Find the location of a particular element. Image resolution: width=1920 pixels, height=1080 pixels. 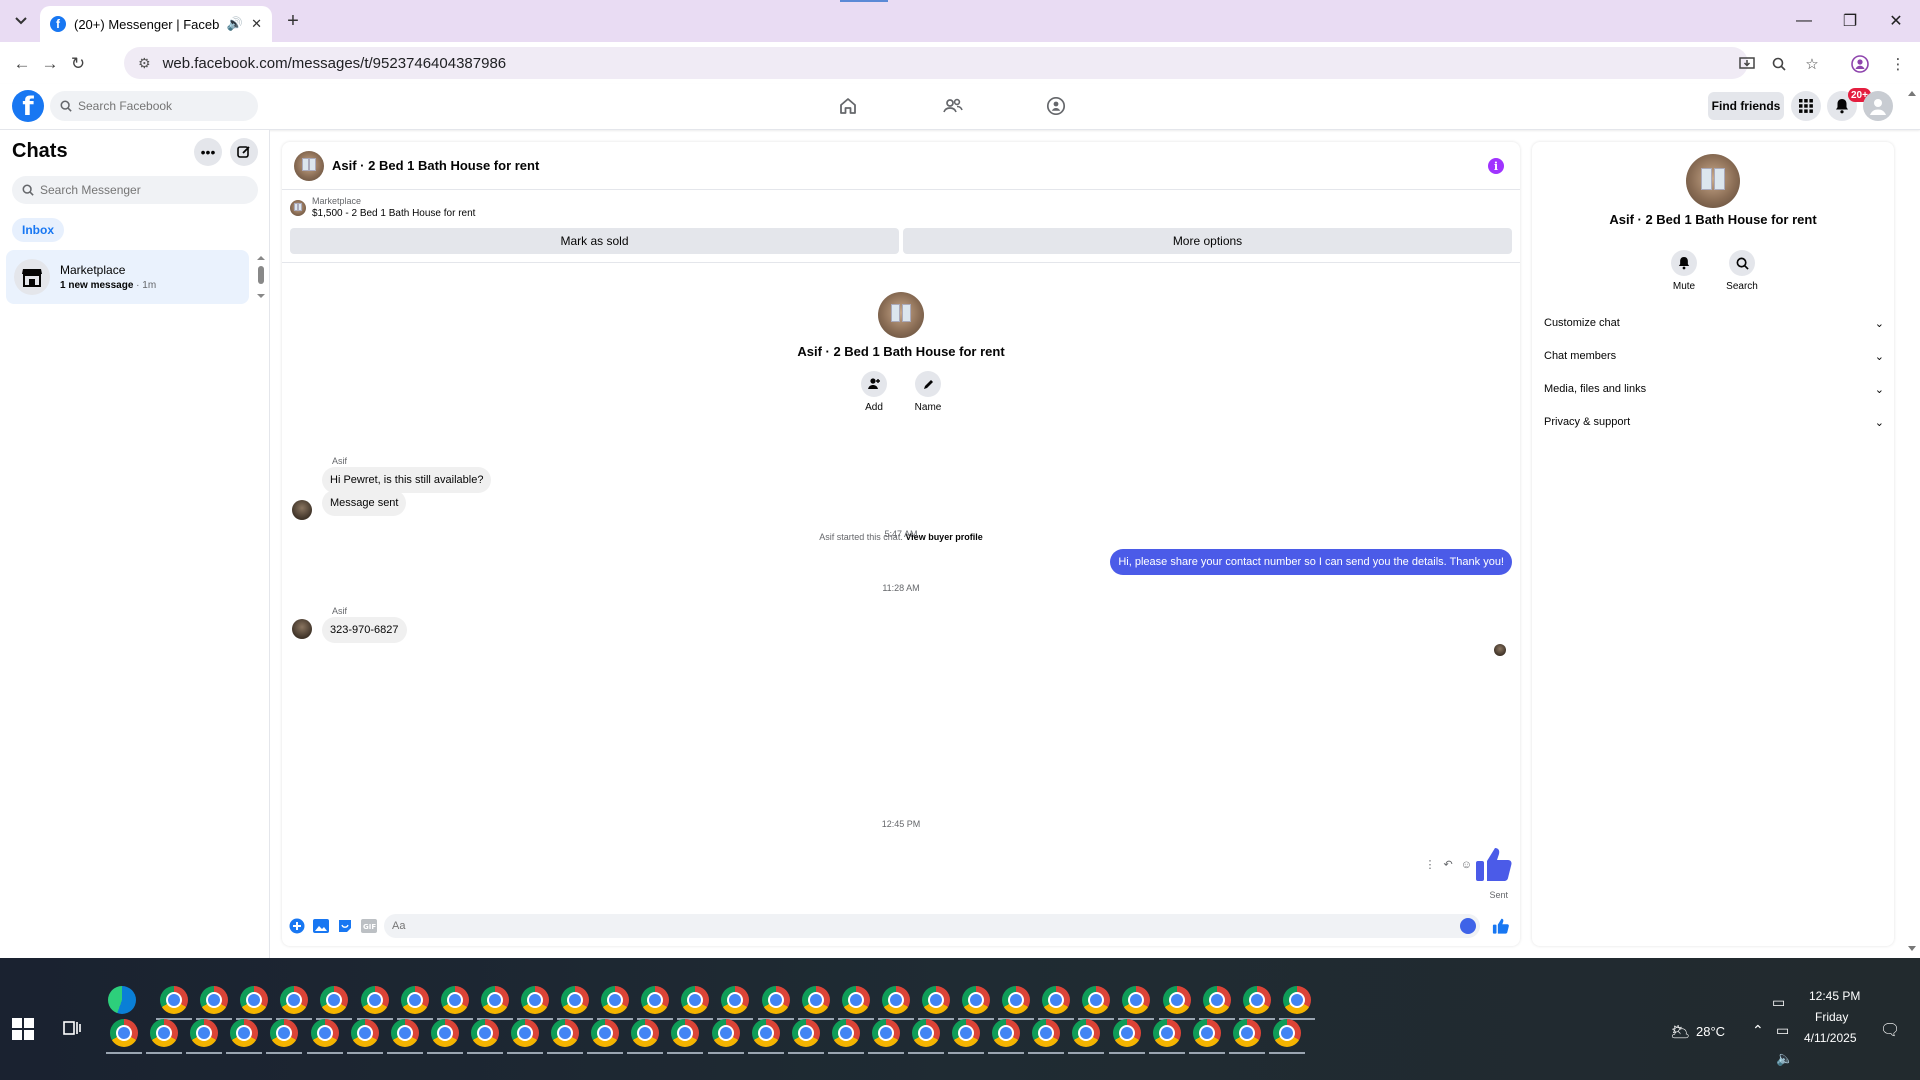

edge-browser-icon is located at coordinates (122, 1000).